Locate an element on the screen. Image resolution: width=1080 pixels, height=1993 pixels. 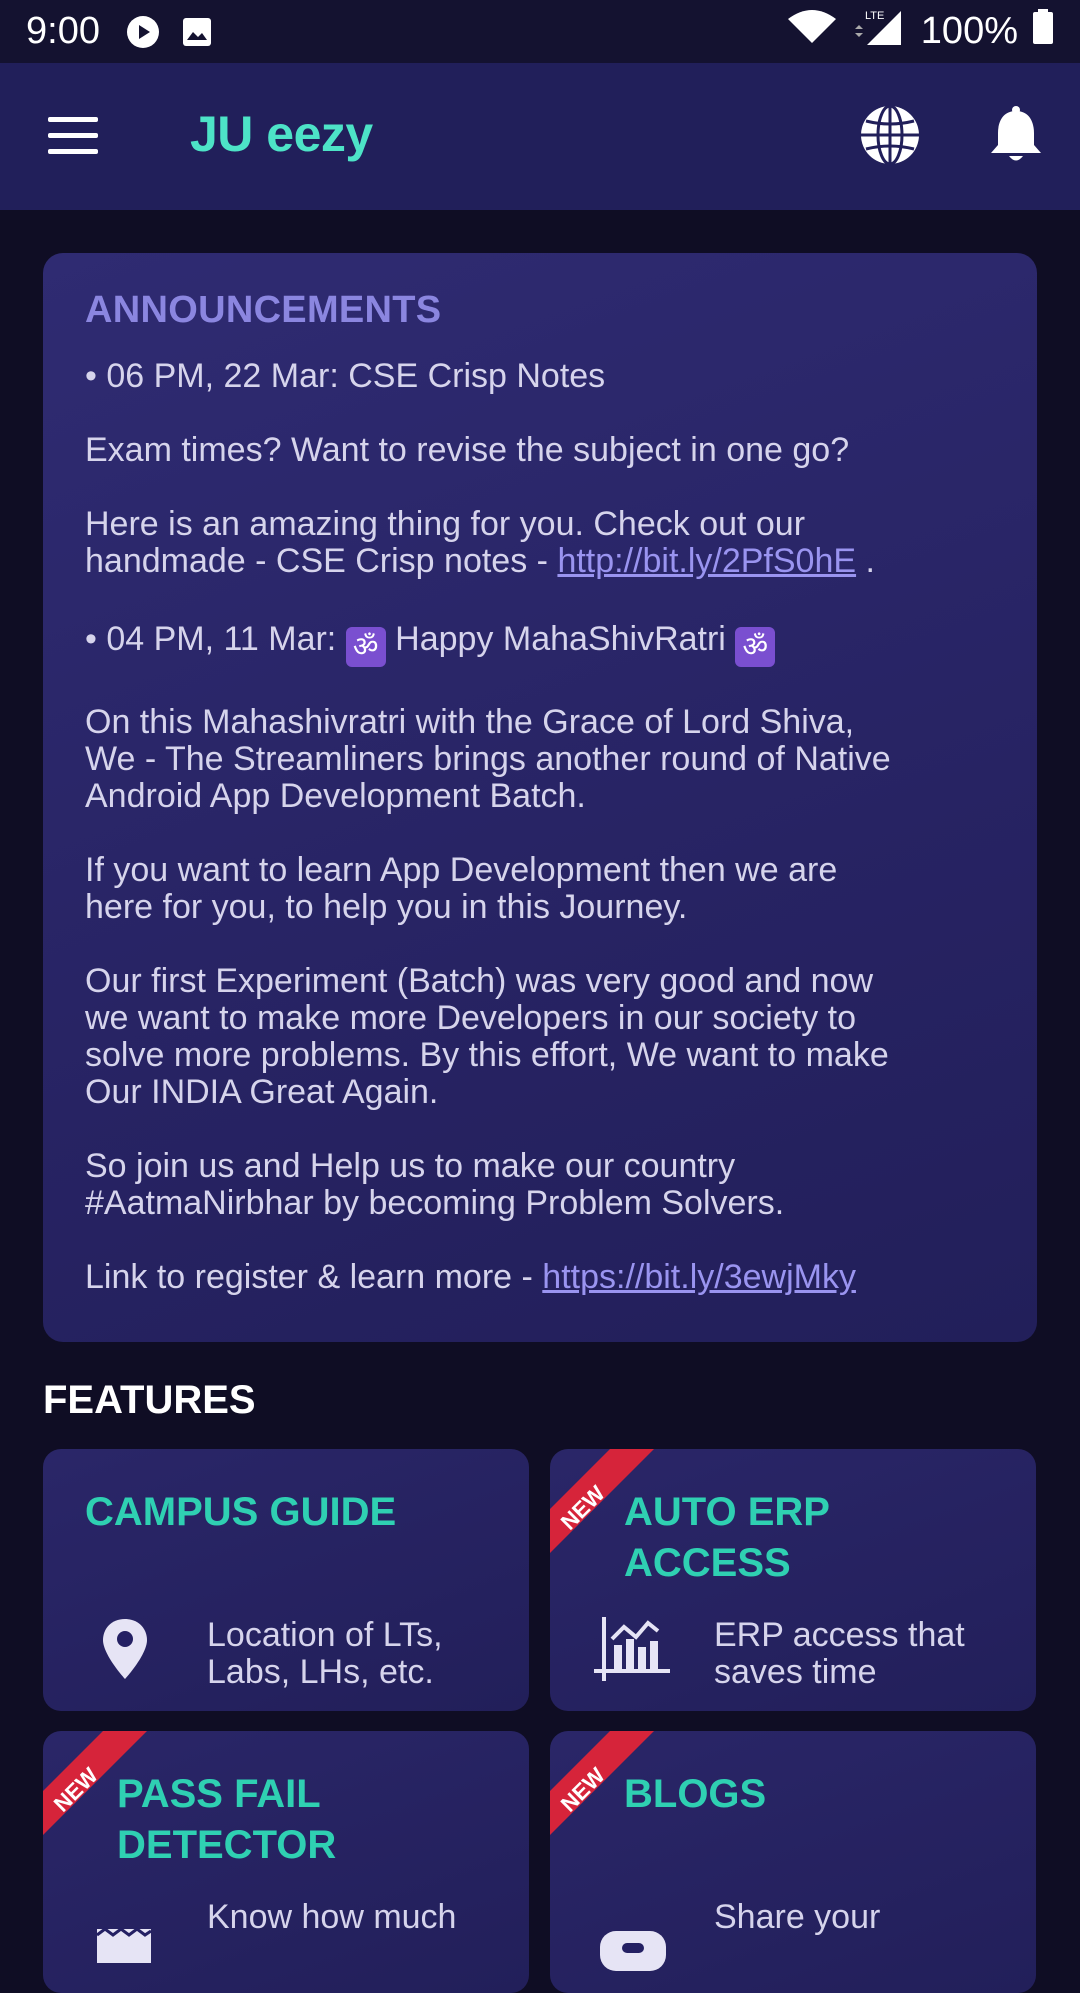
feature-card-description: Know how much is located at coordinates (331, 1917).